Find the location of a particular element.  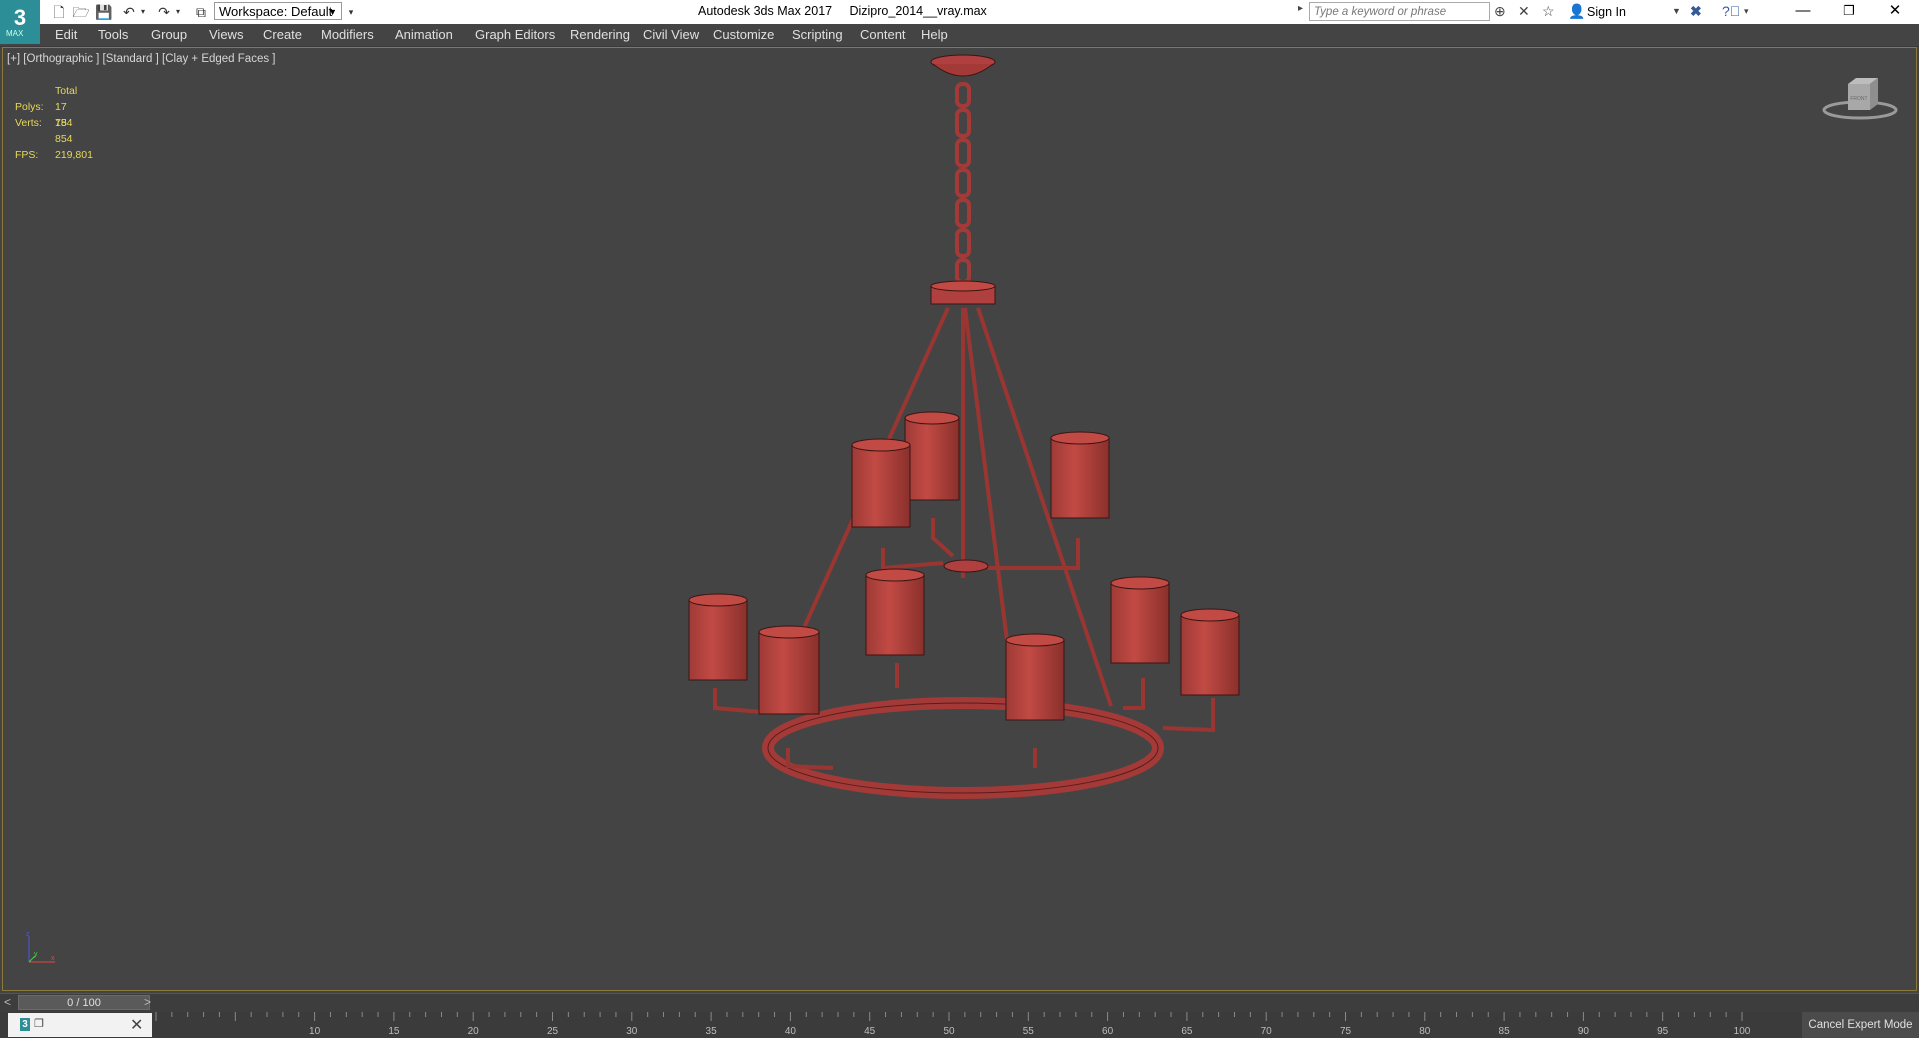

ruler-label: 20 is located at coordinates (474, 1031).